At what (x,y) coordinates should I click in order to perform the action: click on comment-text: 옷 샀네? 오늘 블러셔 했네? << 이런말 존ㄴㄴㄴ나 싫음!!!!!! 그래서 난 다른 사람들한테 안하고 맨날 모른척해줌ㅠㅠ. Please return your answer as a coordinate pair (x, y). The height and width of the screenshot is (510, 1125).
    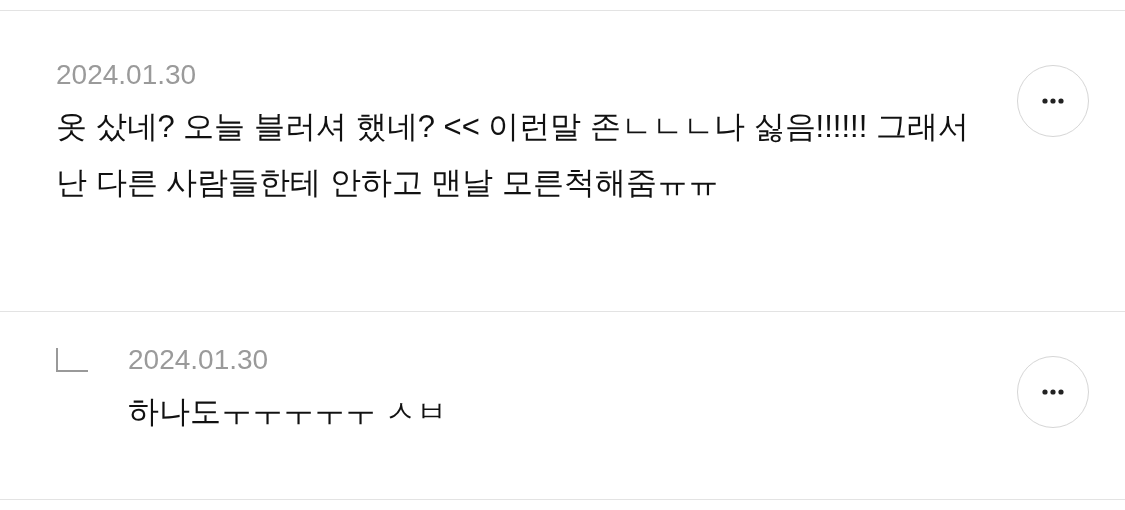
    Looking at the image, I should click on (513, 155).